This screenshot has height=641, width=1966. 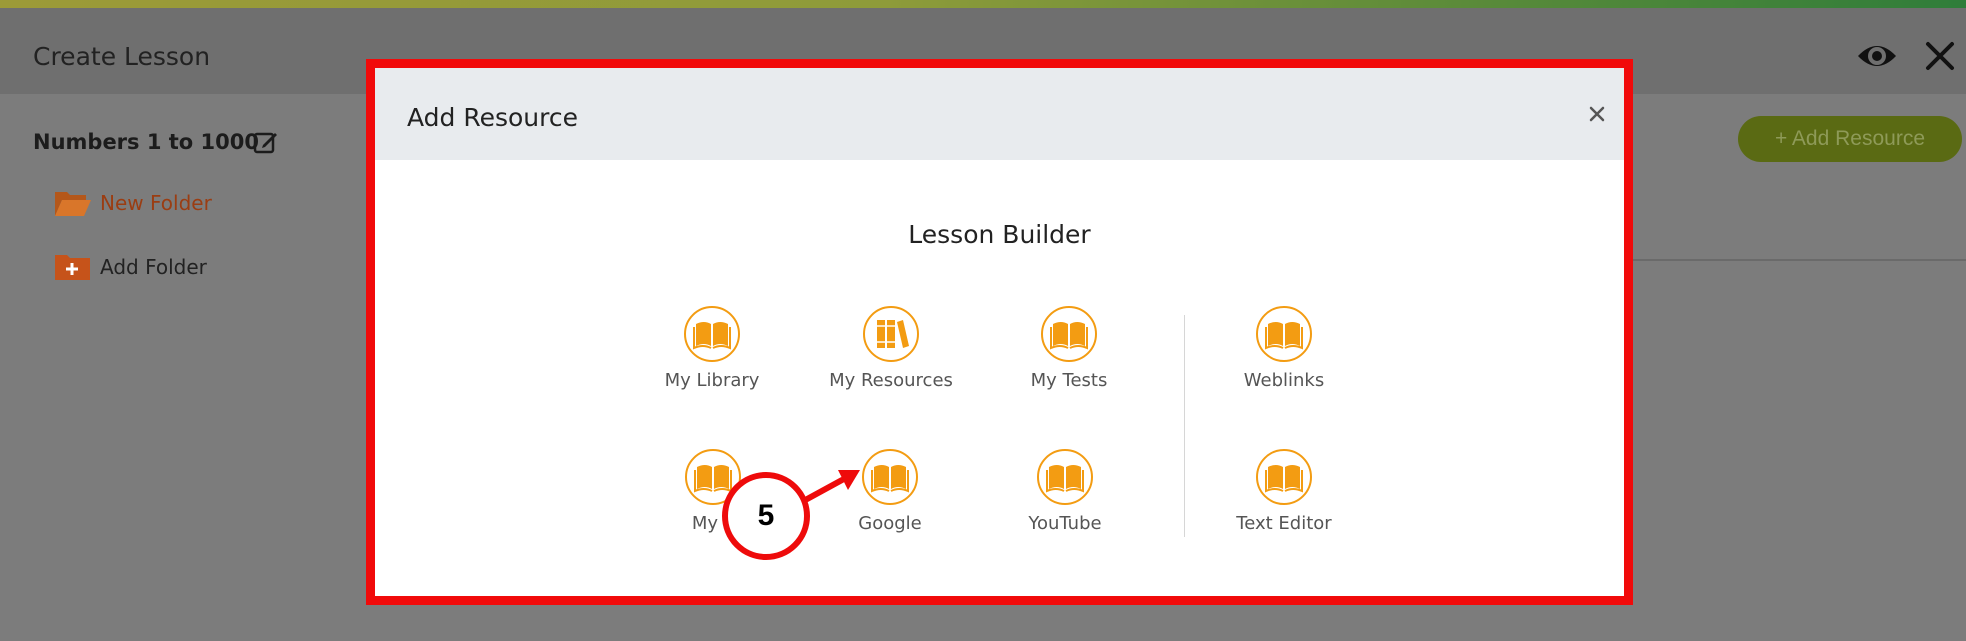 I want to click on tile-label: My Resources, so click(x=891, y=380).